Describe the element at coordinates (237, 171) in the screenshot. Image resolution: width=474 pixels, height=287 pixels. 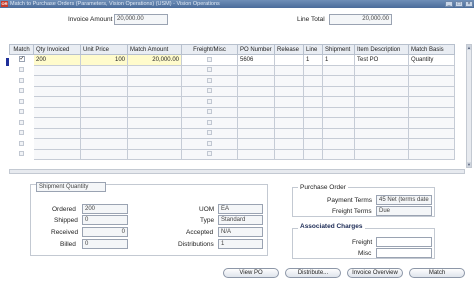
I see `horizontal-scrollbar` at that location.